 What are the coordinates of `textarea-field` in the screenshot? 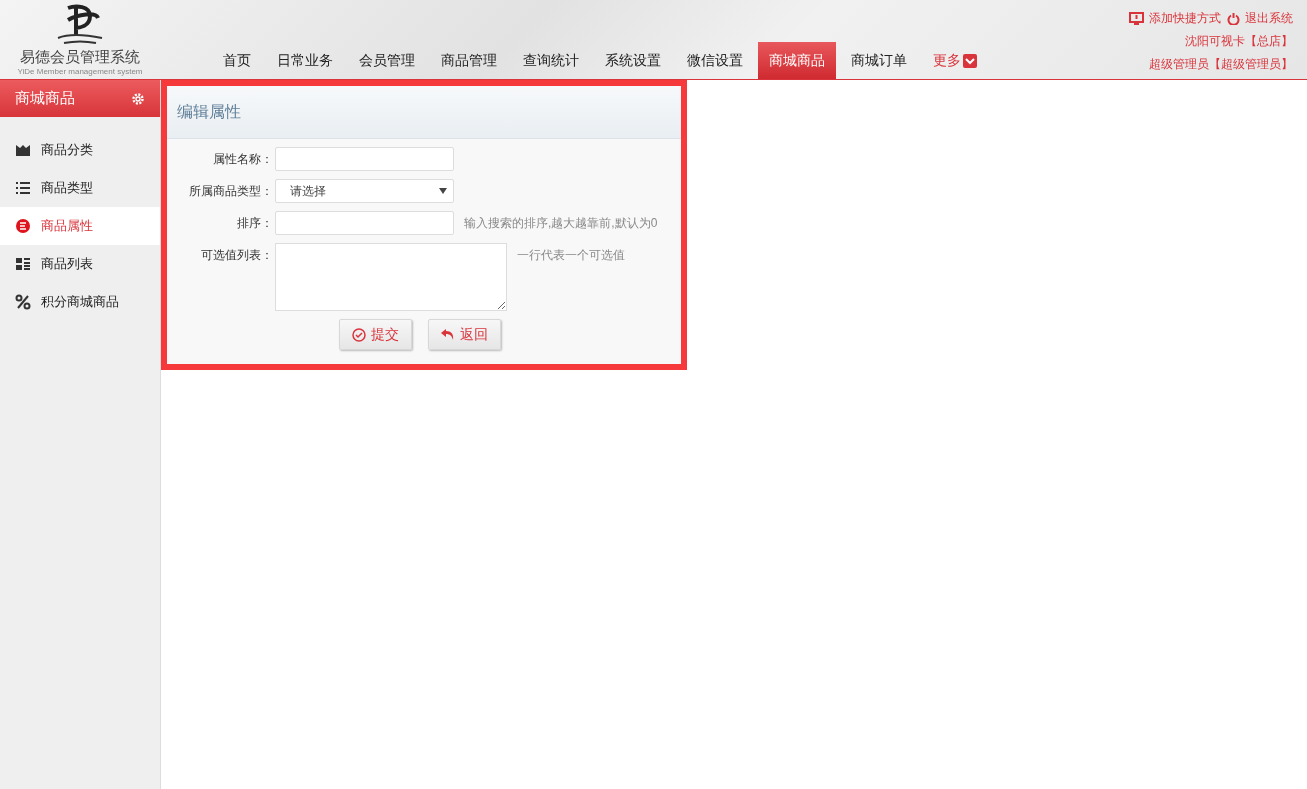 It's located at (391, 277).